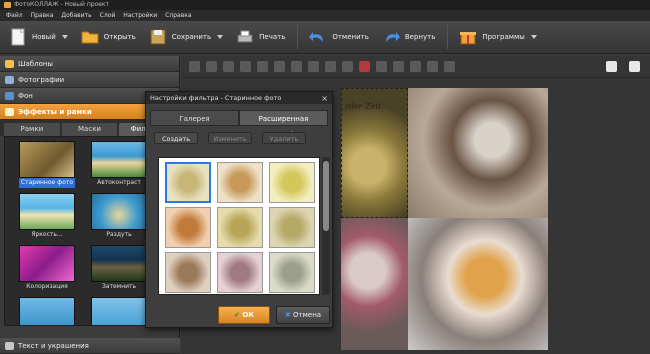 The height and width of the screenshot is (354, 650). Describe the element at coordinates (89, 129) in the screenshot. I see `tab-masks: Маски` at that location.